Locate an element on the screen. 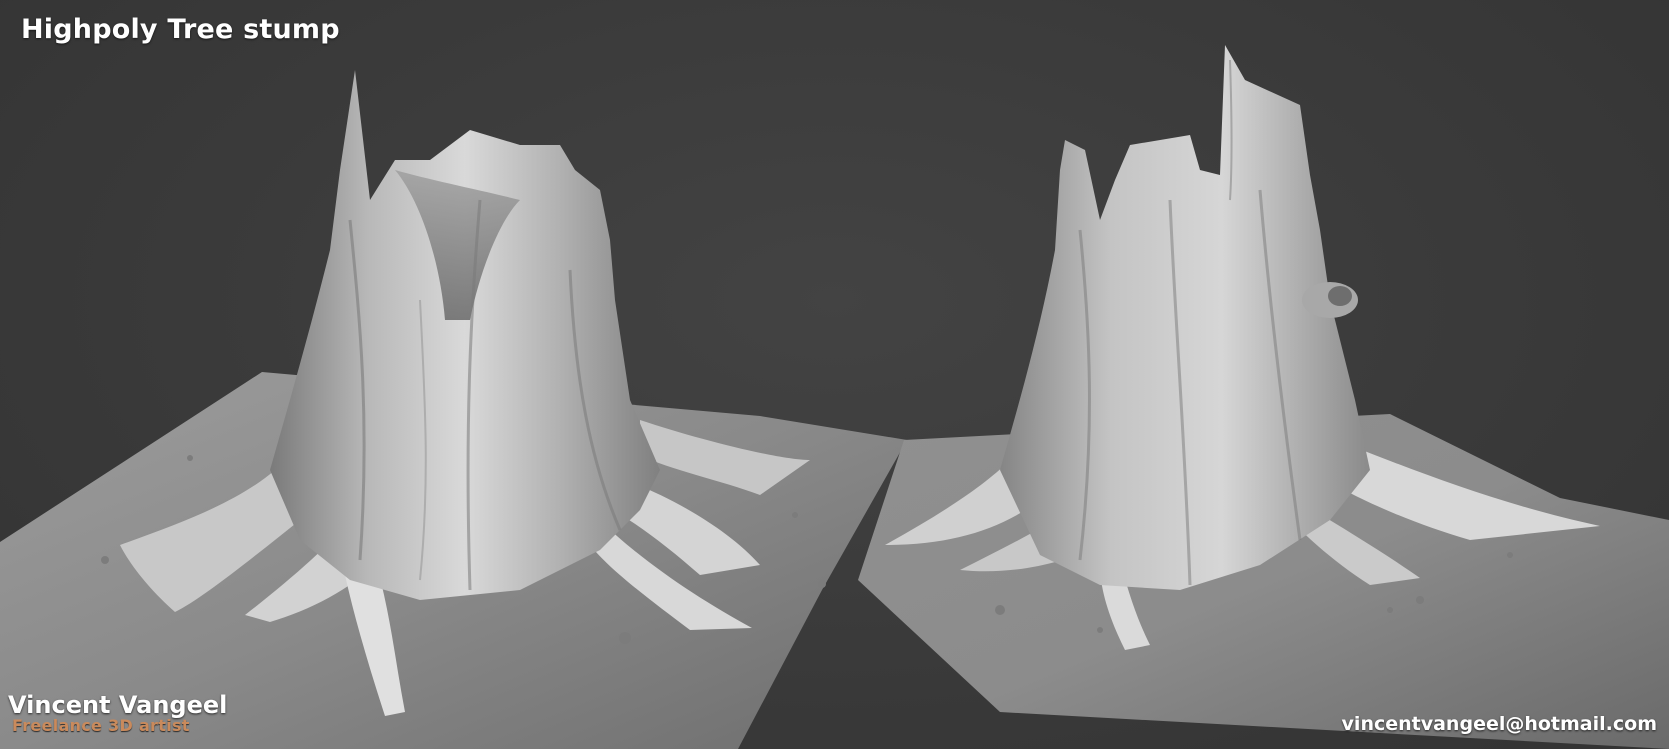  contact-email: vincentvangeel@hotmail.com is located at coordinates (1499, 724).